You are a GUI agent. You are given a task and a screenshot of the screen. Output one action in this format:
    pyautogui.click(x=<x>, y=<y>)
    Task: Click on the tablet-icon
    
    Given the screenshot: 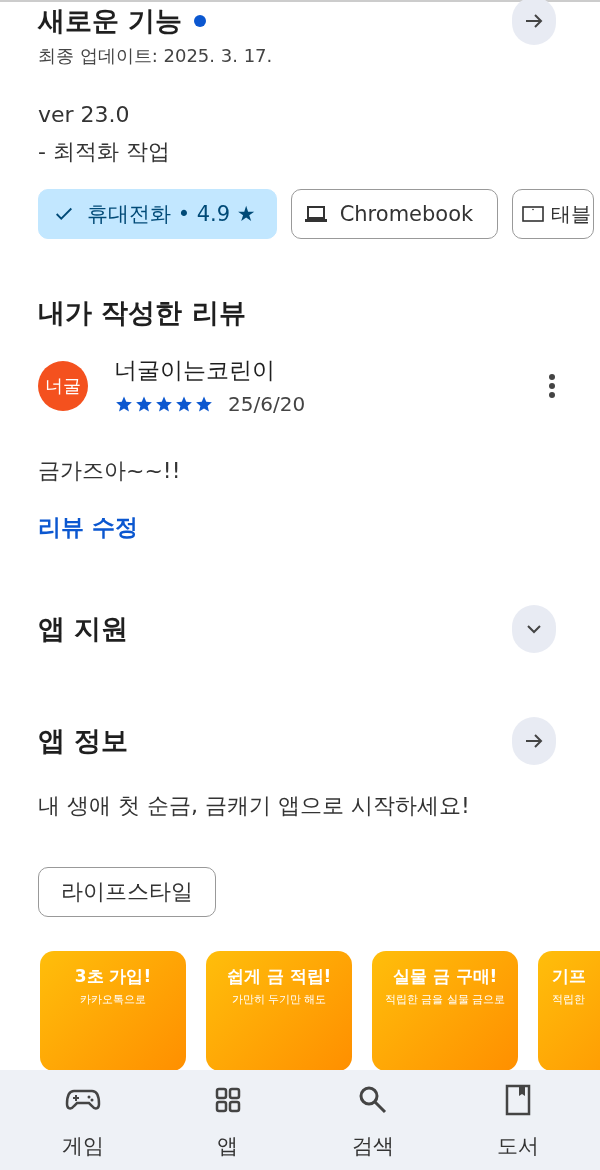 What is the action you would take?
    pyautogui.click(x=533, y=214)
    